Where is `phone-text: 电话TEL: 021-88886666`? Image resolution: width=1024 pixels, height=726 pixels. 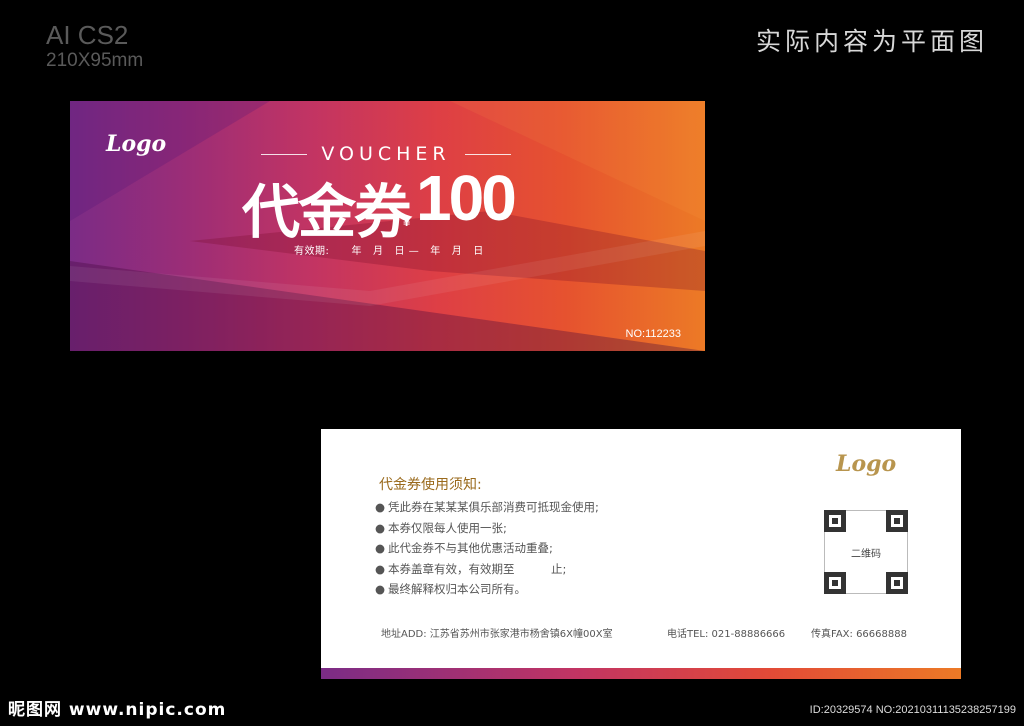
phone-text: 电话TEL: 021-88886666 is located at coordinates (726, 634).